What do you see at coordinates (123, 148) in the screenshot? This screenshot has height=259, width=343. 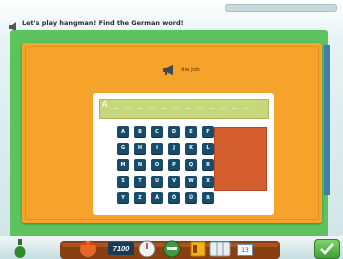 I see `letter-key-G: G` at bounding box center [123, 148].